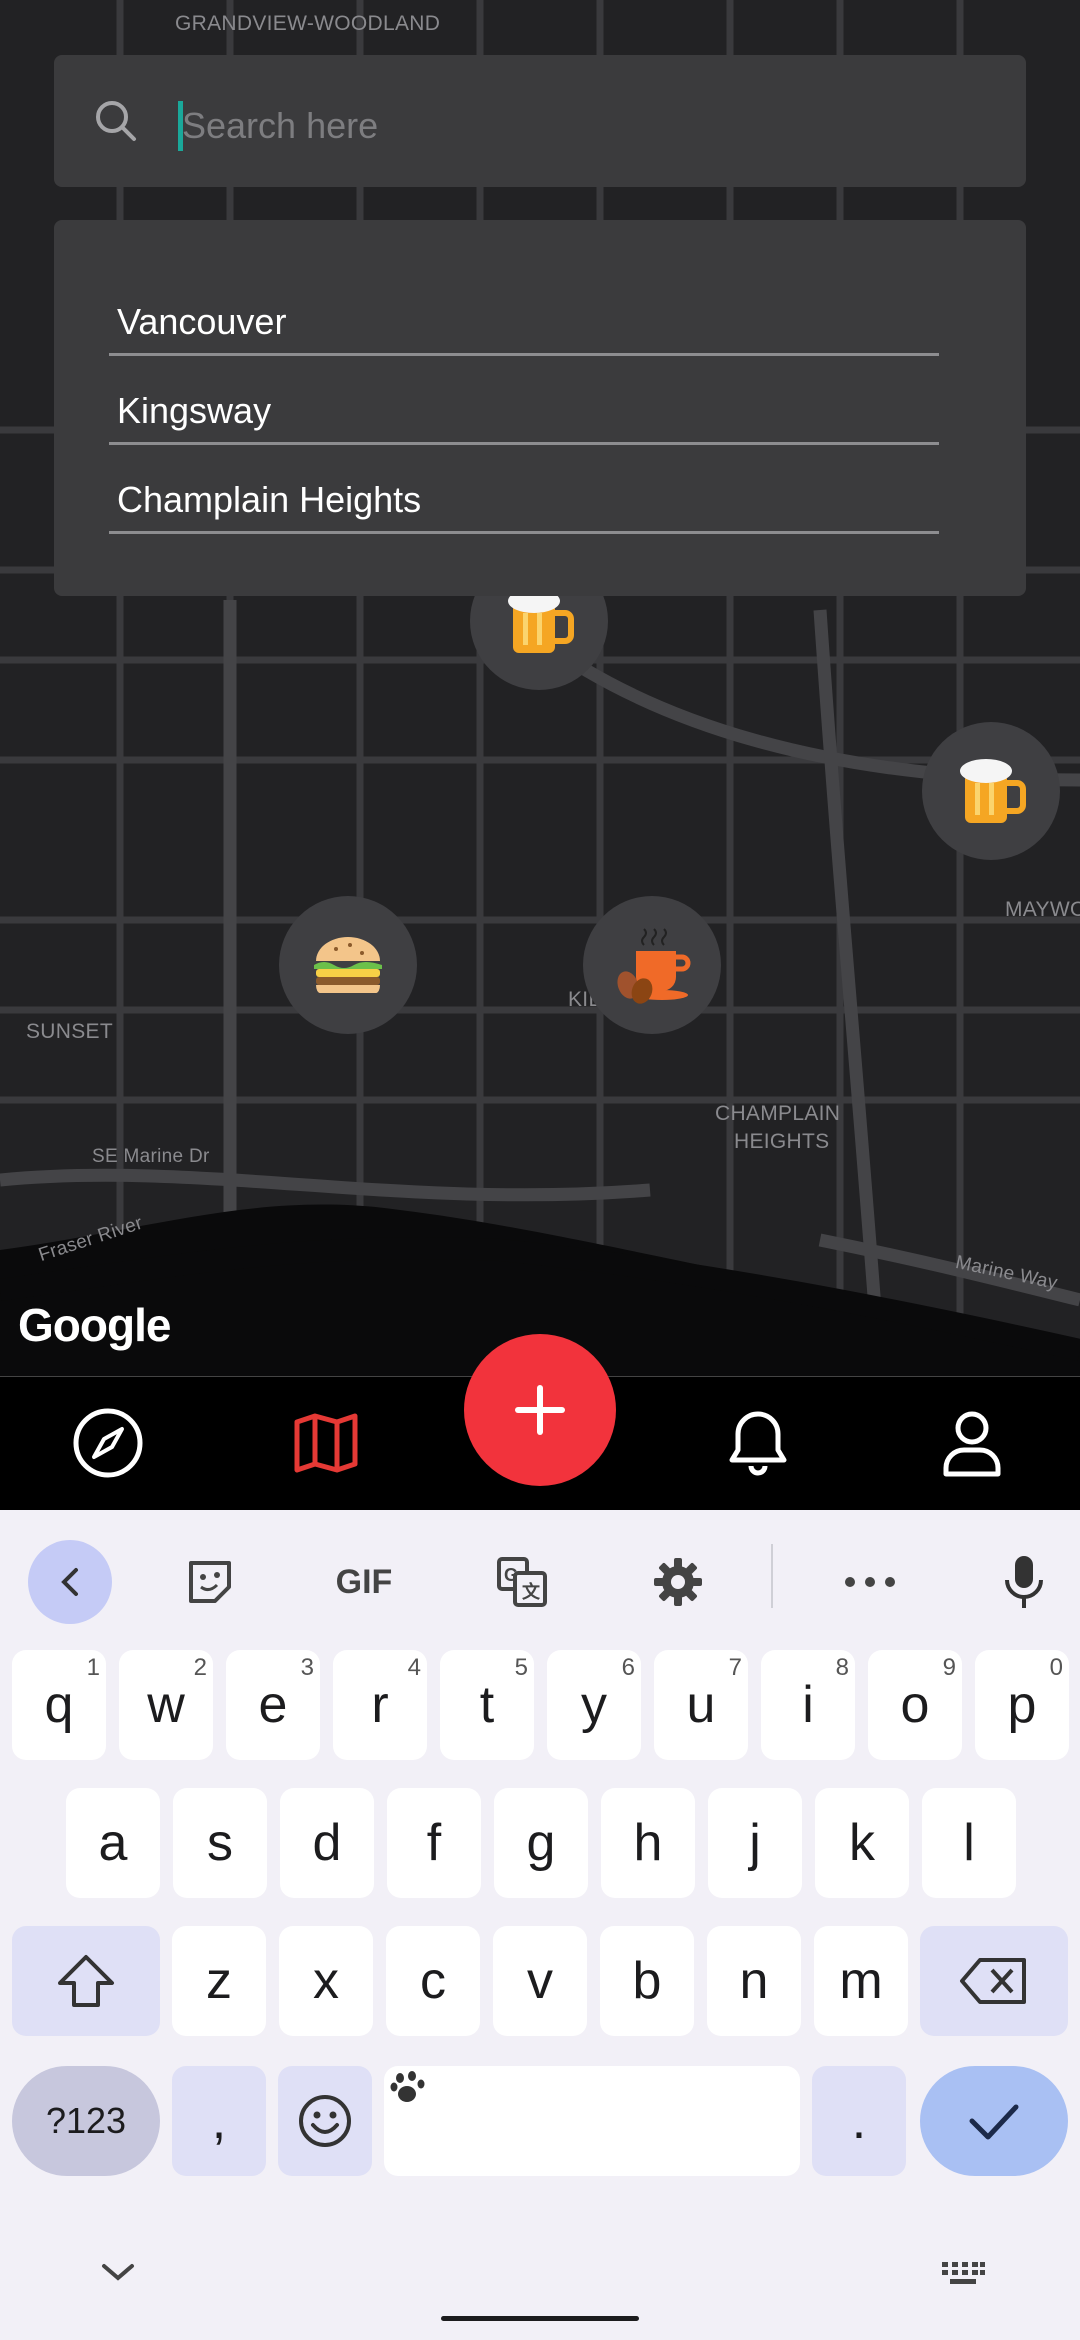 This screenshot has height=2340, width=1080. I want to click on voice-input-button, so click(1024, 1582).